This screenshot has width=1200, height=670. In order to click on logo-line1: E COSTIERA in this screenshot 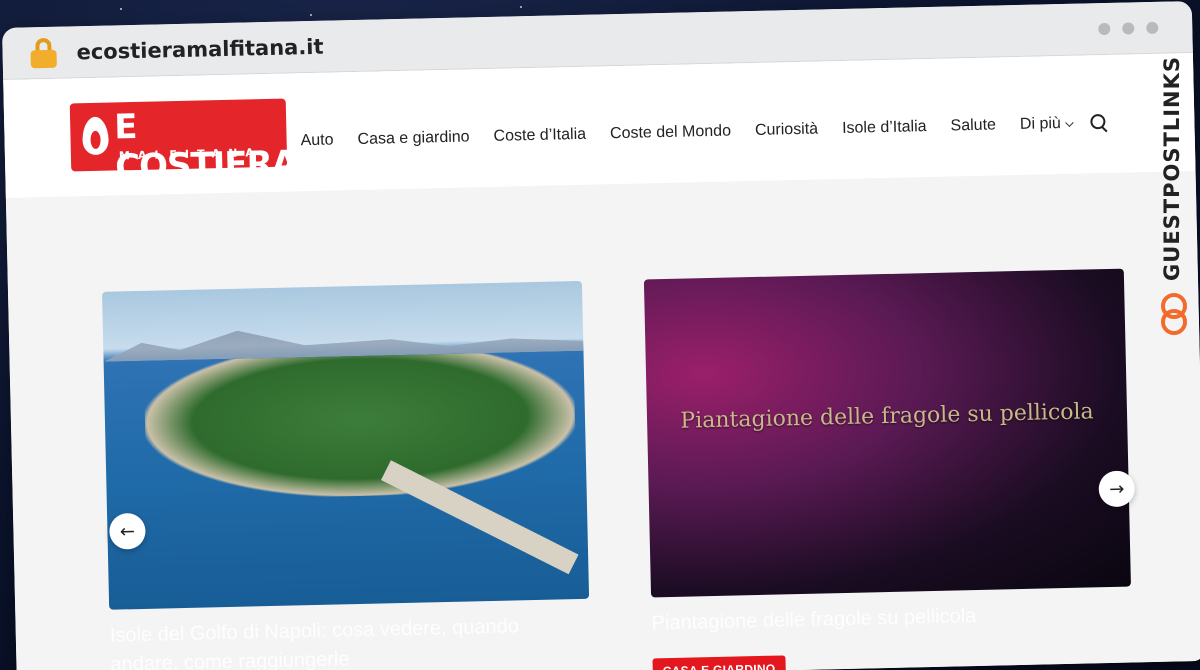, I will do `click(205, 147)`.